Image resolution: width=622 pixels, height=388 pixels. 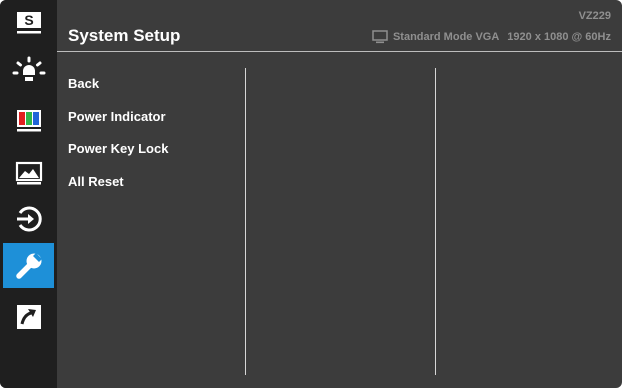 I want to click on sidebar: S, so click(x=28, y=194).